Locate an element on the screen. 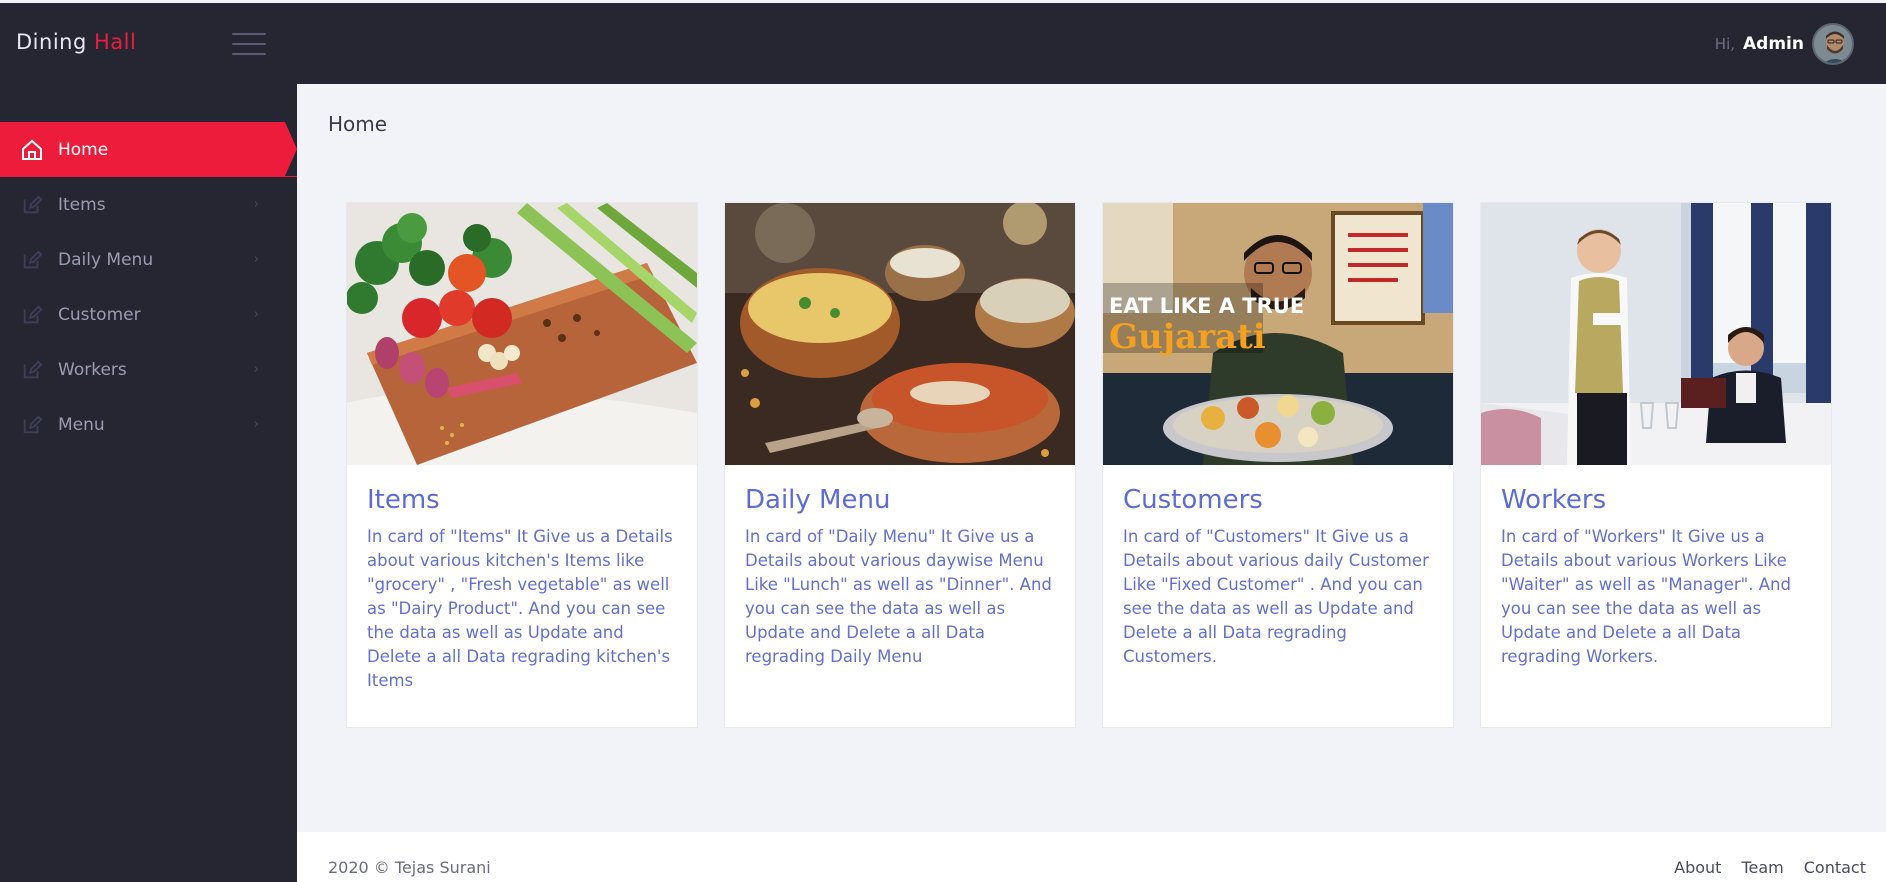  image-overlay-line1: EAT LIKE A TRUE is located at coordinates (1206, 306).